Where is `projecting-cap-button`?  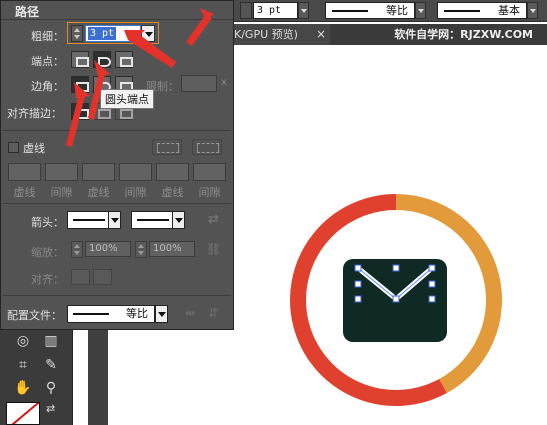
projecting-cap-button is located at coordinates (124, 59).